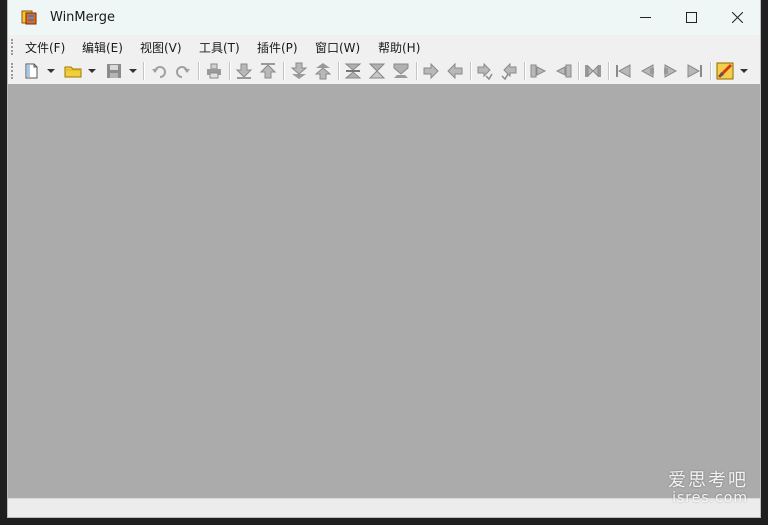  I want to click on next-file-button, so click(671, 71).